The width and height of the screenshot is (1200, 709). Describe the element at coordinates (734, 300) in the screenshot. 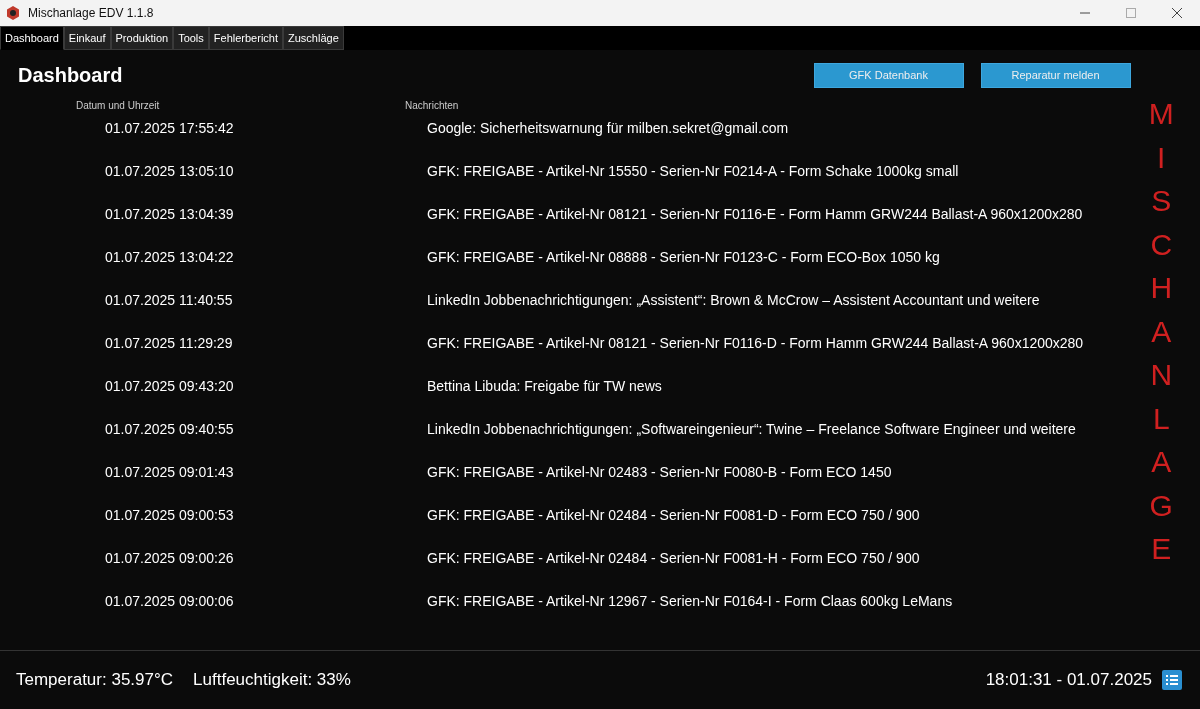

I see `message-cell-text: LinkedIn Jobbenachrichtigungen: „Assistent“: Brown & McCrow – Assistent Accountant und weitere` at that location.